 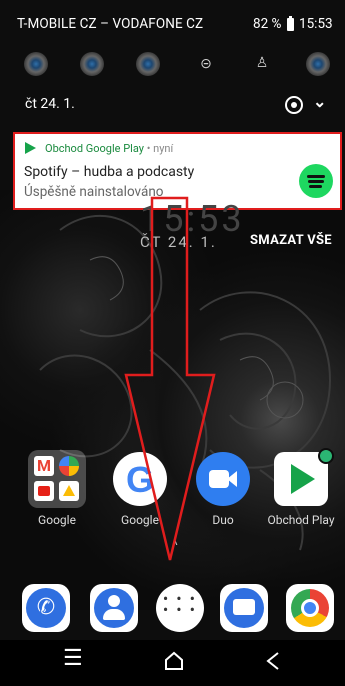 What do you see at coordinates (178, 242) in the screenshot?
I see `lock-date: ČT 24. 1.` at bounding box center [178, 242].